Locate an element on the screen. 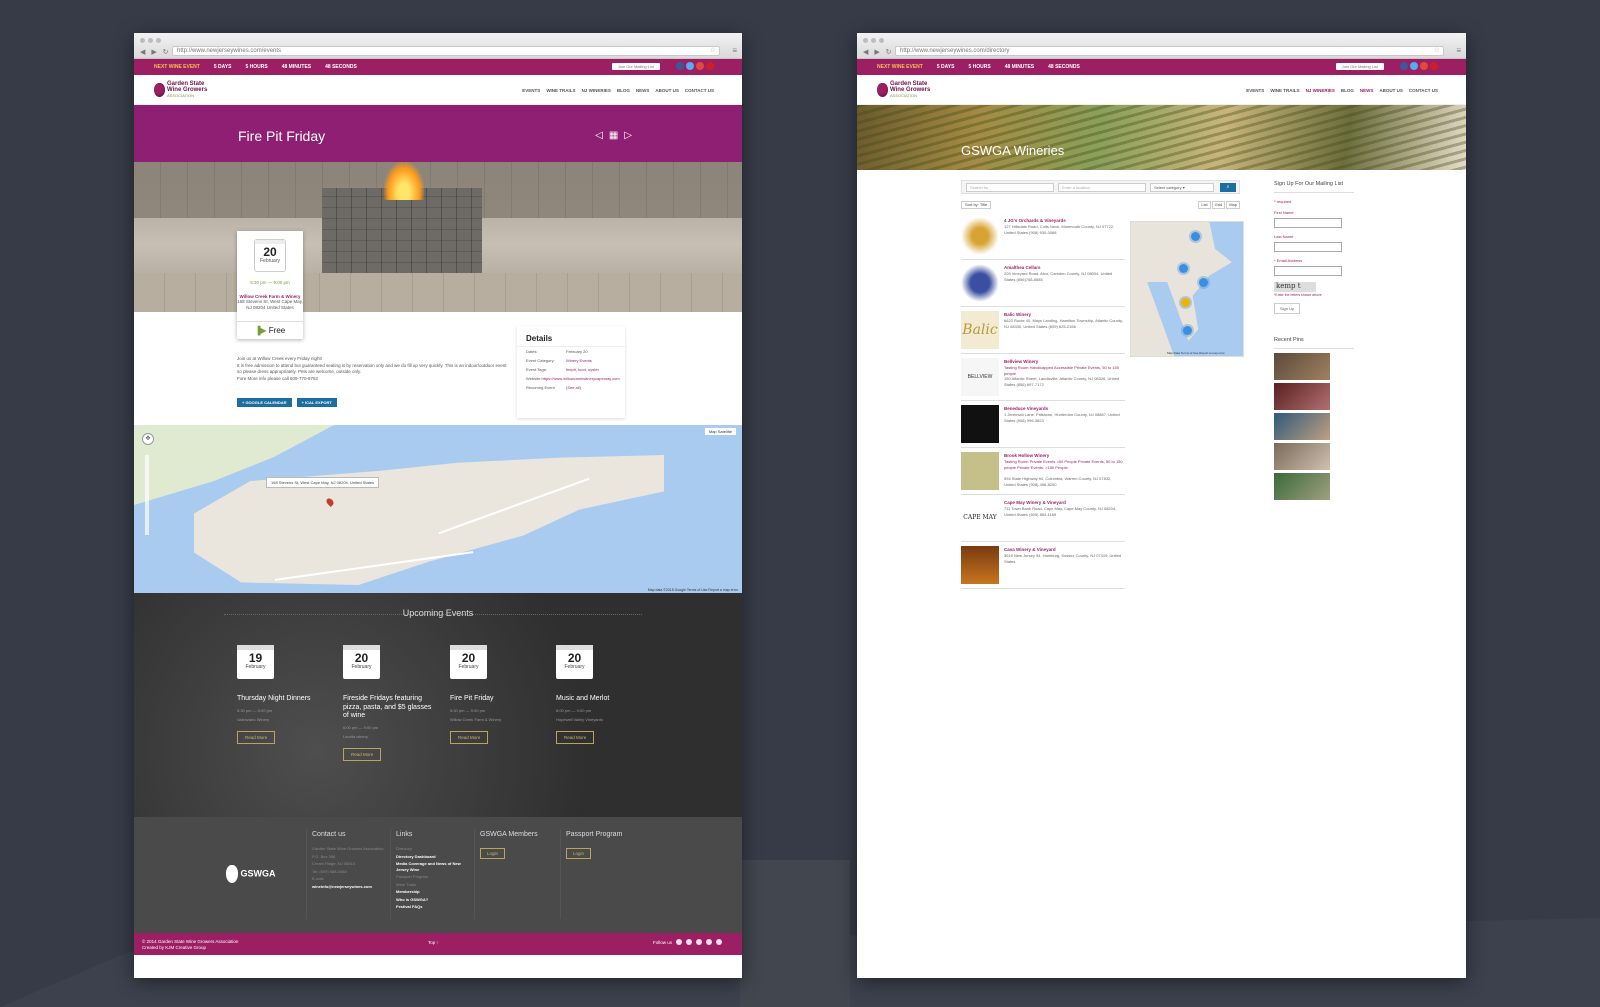  map-type-control: Map Satellite is located at coordinates (720, 431).